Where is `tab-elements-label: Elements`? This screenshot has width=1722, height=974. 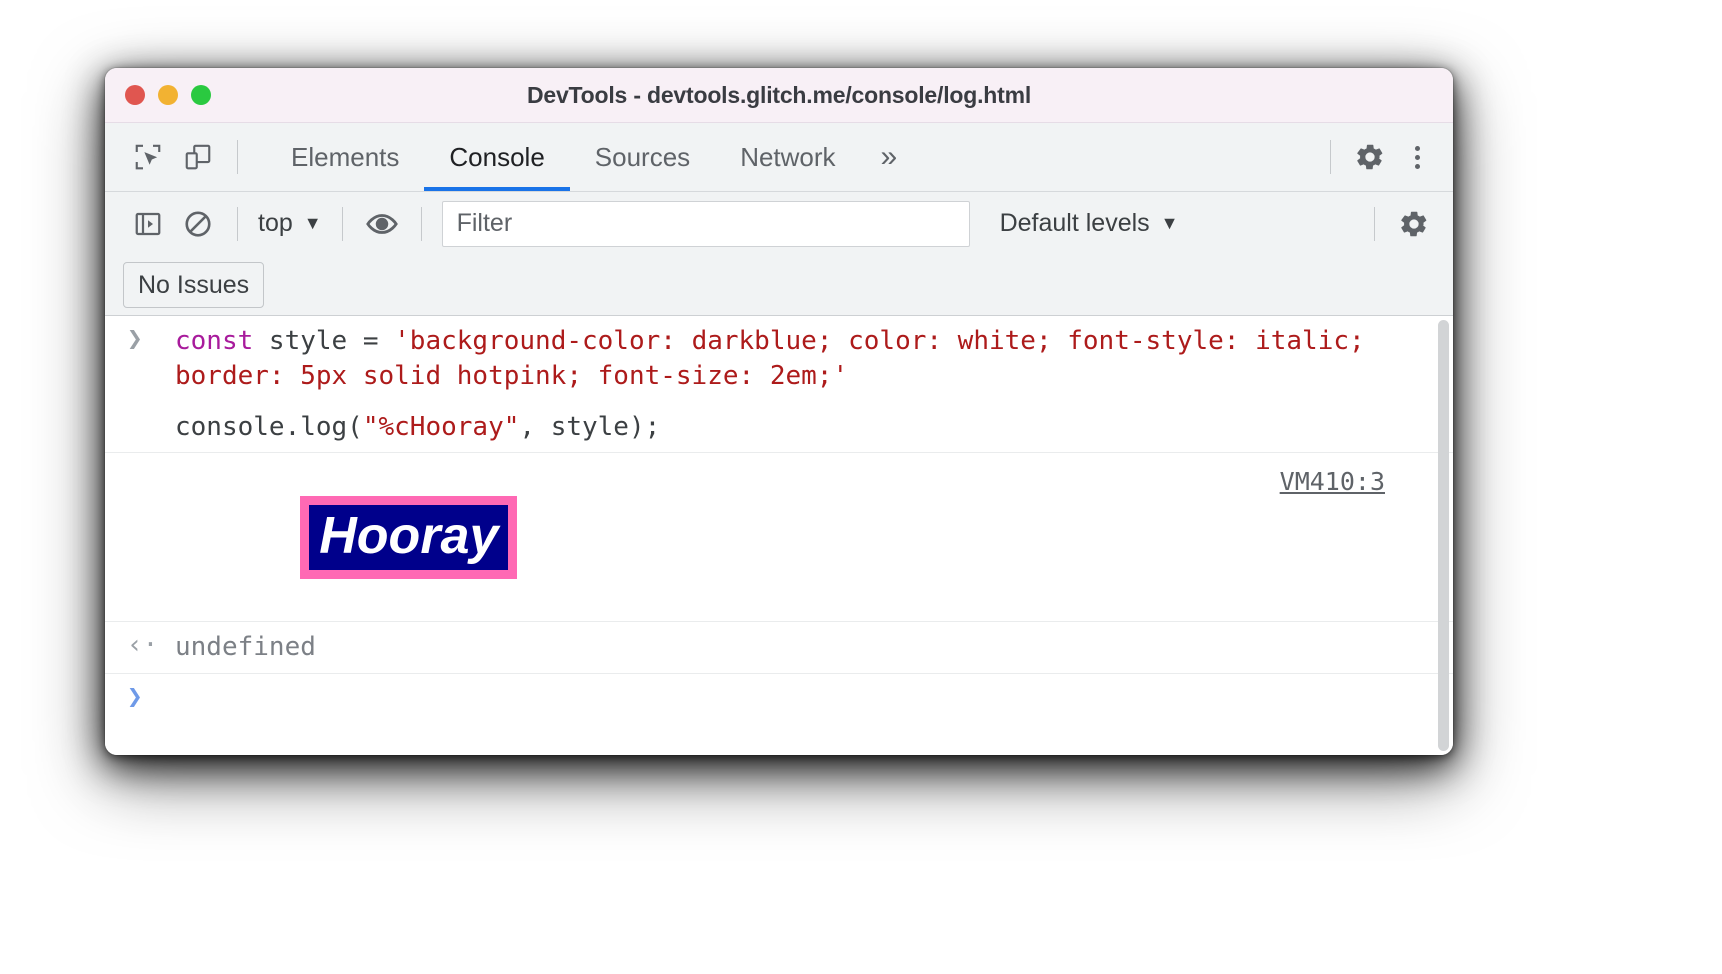
tab-elements-label: Elements is located at coordinates (345, 156).